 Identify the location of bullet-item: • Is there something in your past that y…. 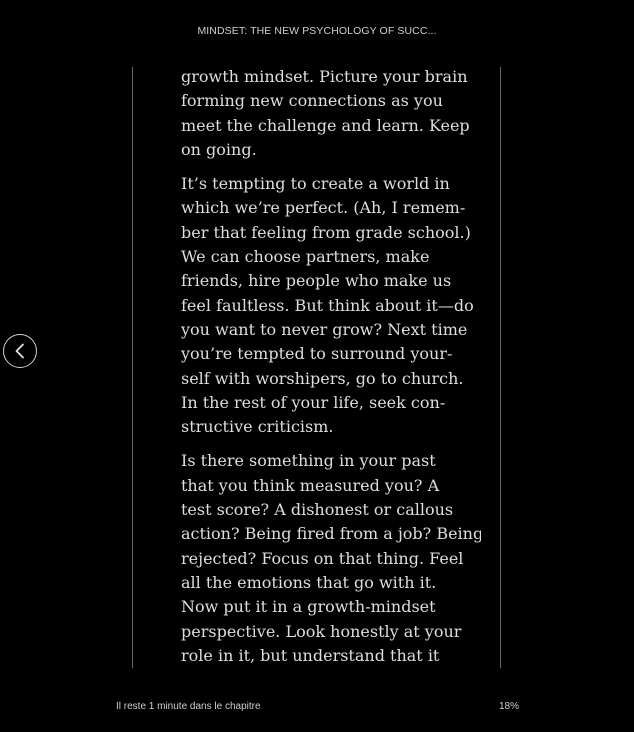
(331, 558).